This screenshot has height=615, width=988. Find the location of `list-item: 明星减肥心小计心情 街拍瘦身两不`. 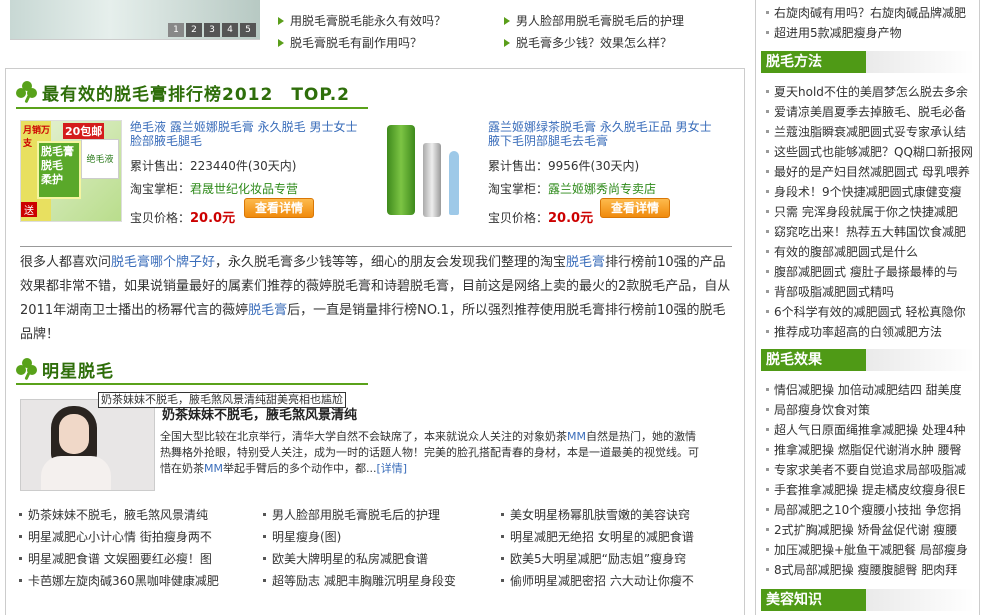

list-item: 明星减肥心小计心情 街拍瘦身两不 is located at coordinates (115, 536).